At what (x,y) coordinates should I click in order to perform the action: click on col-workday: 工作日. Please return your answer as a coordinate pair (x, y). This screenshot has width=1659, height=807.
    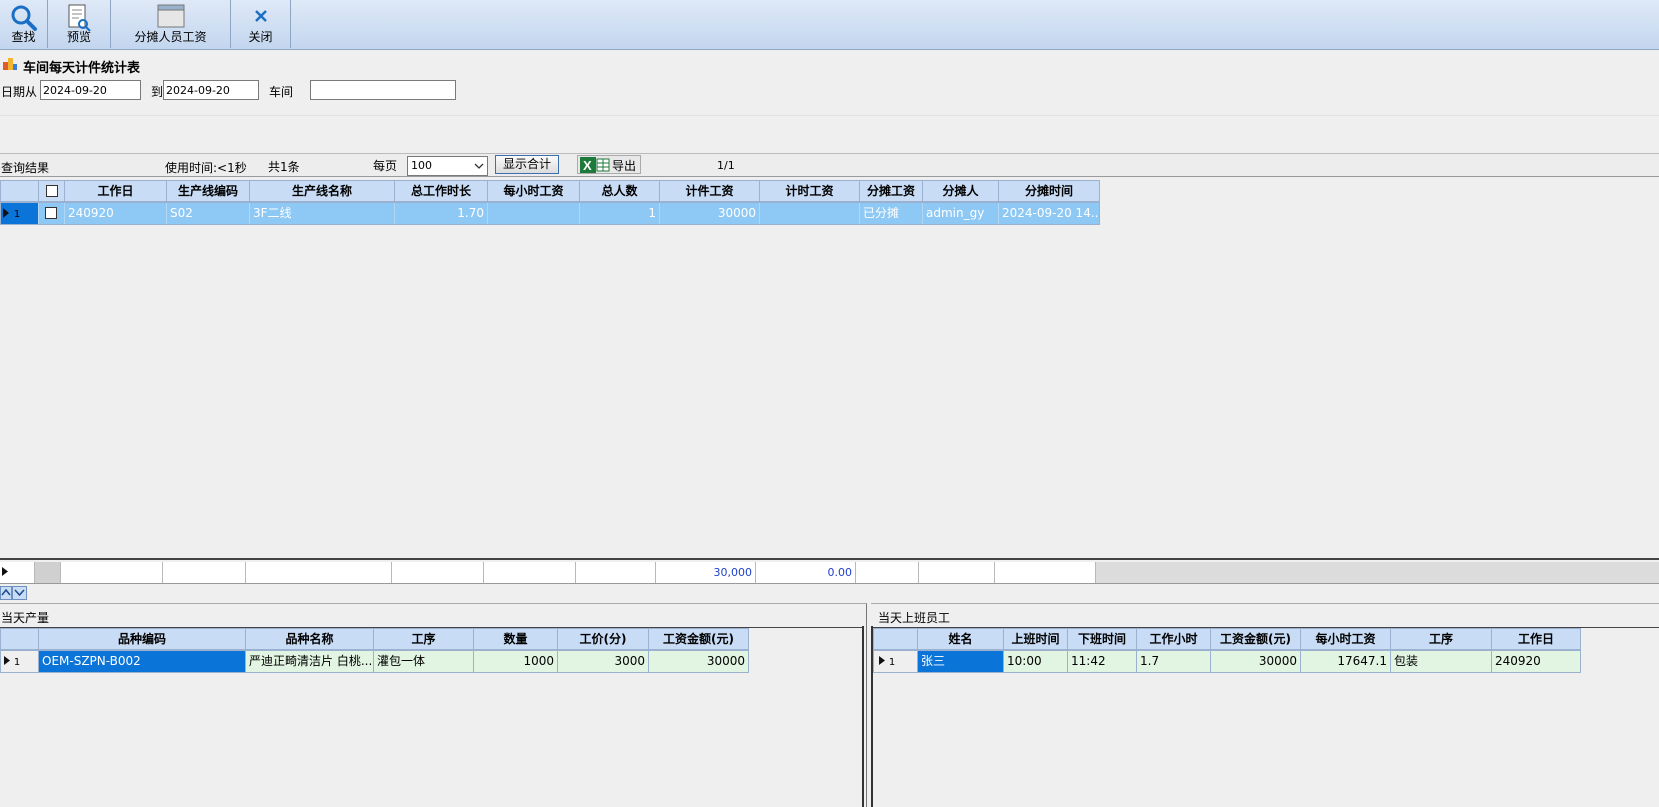
    Looking at the image, I should click on (116, 191).